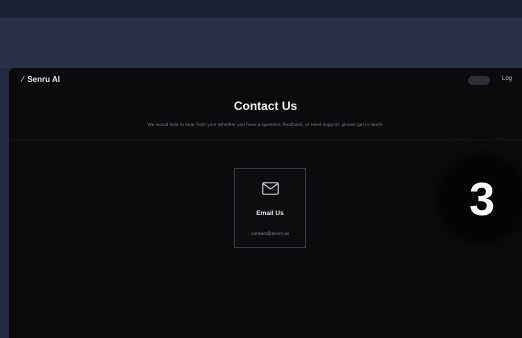 The width and height of the screenshot is (522, 338). Describe the element at coordinates (270, 188) in the screenshot. I see `mail-icon` at that location.